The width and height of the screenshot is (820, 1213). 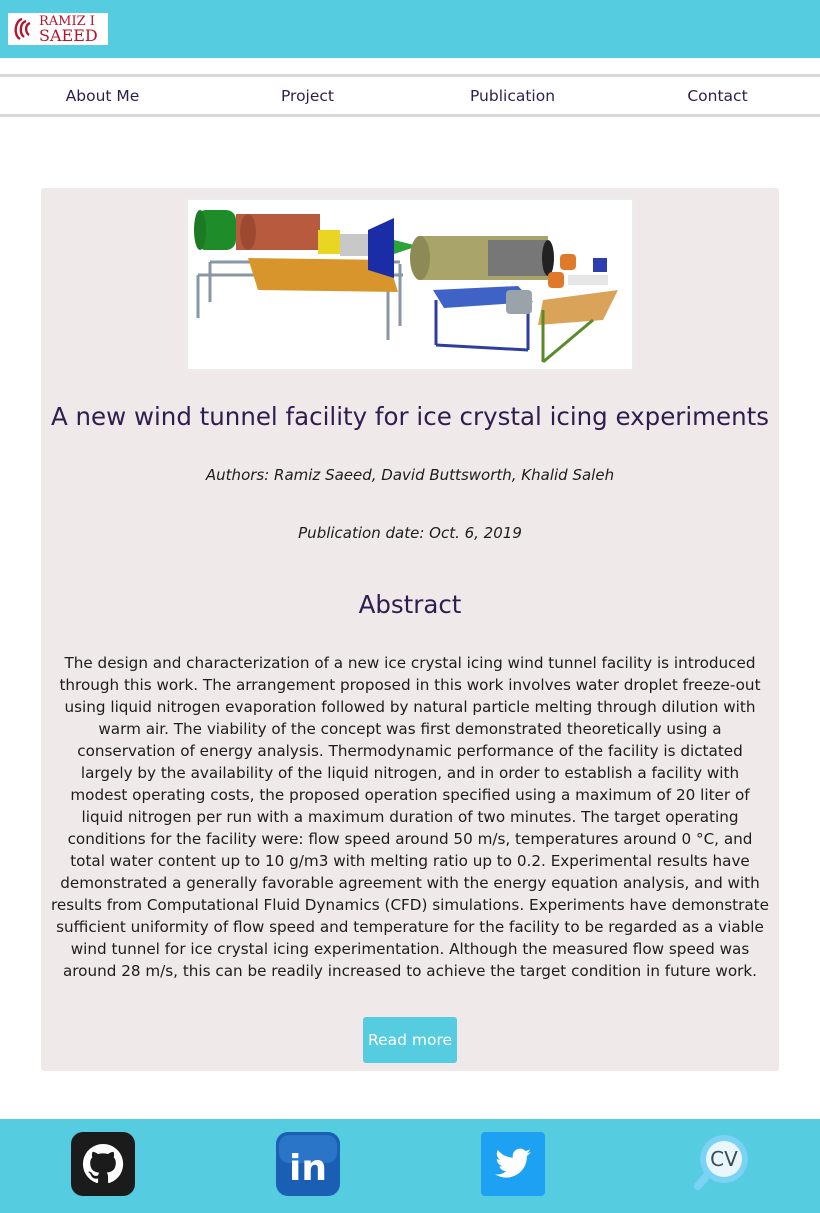 I want to click on abstract-heading: Abstract, so click(x=410, y=604).